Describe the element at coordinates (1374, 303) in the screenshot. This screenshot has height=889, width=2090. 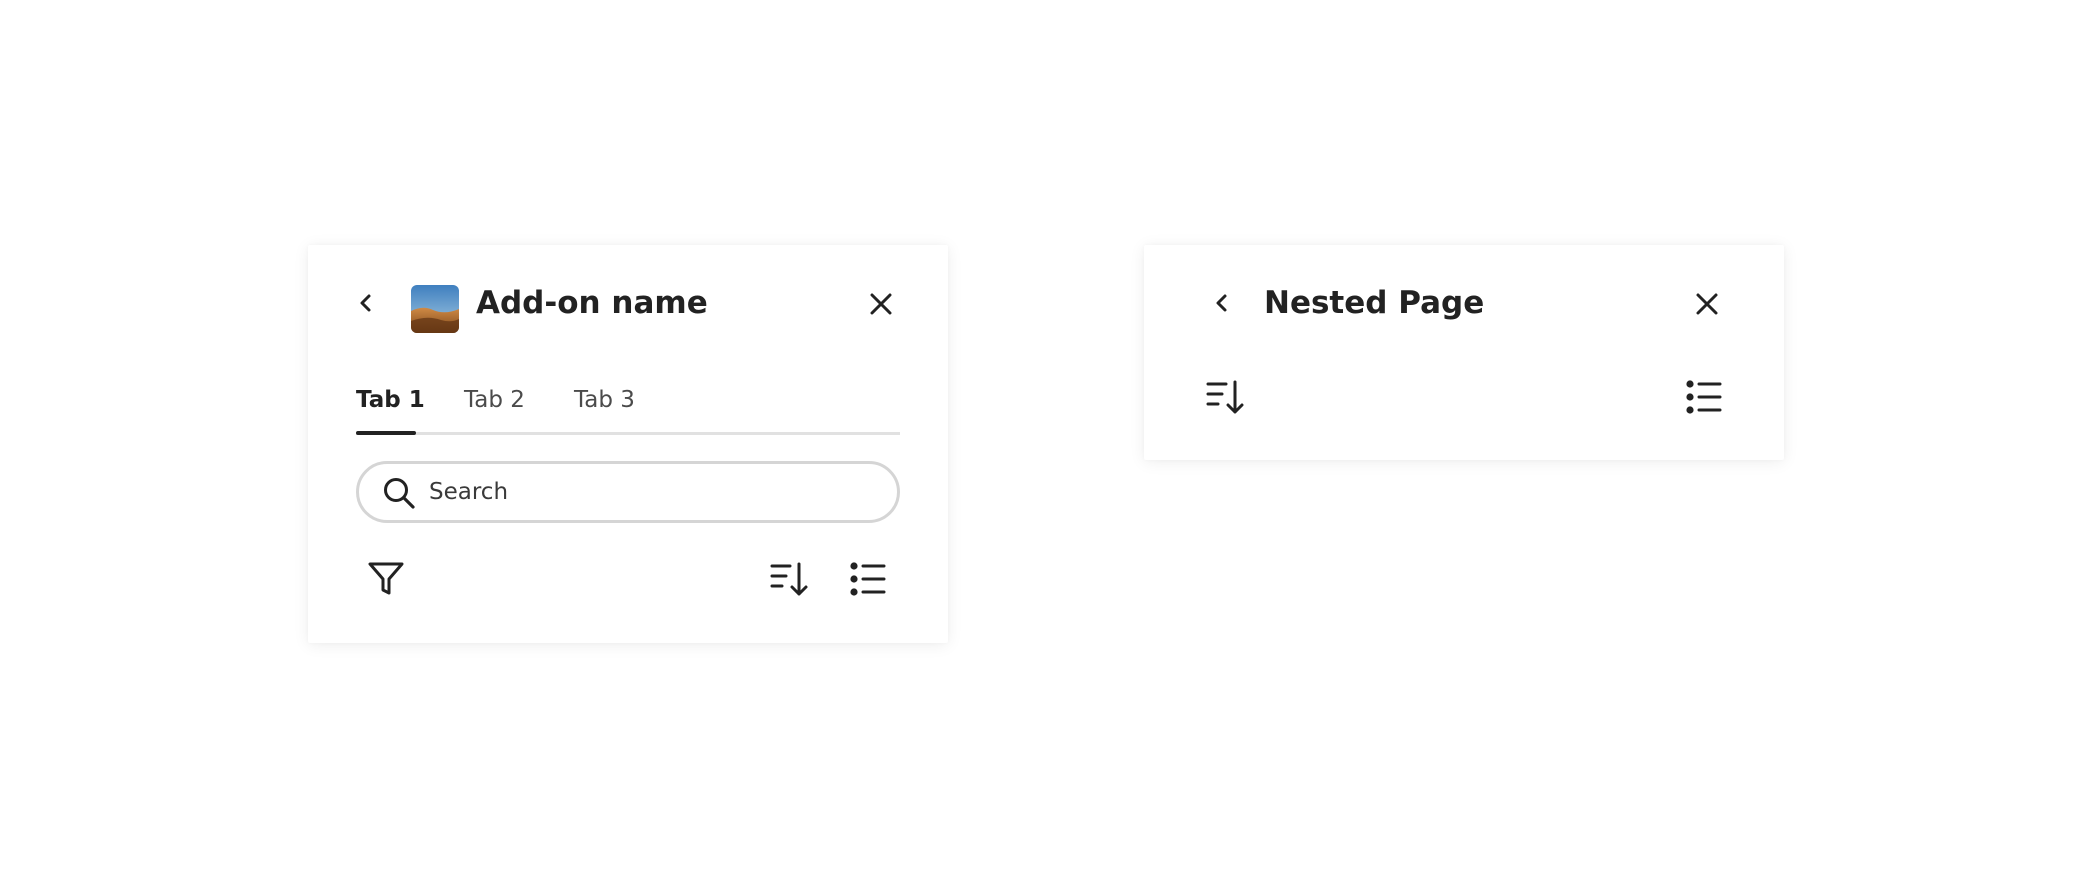
I see `panel-title: Nested Page` at that location.